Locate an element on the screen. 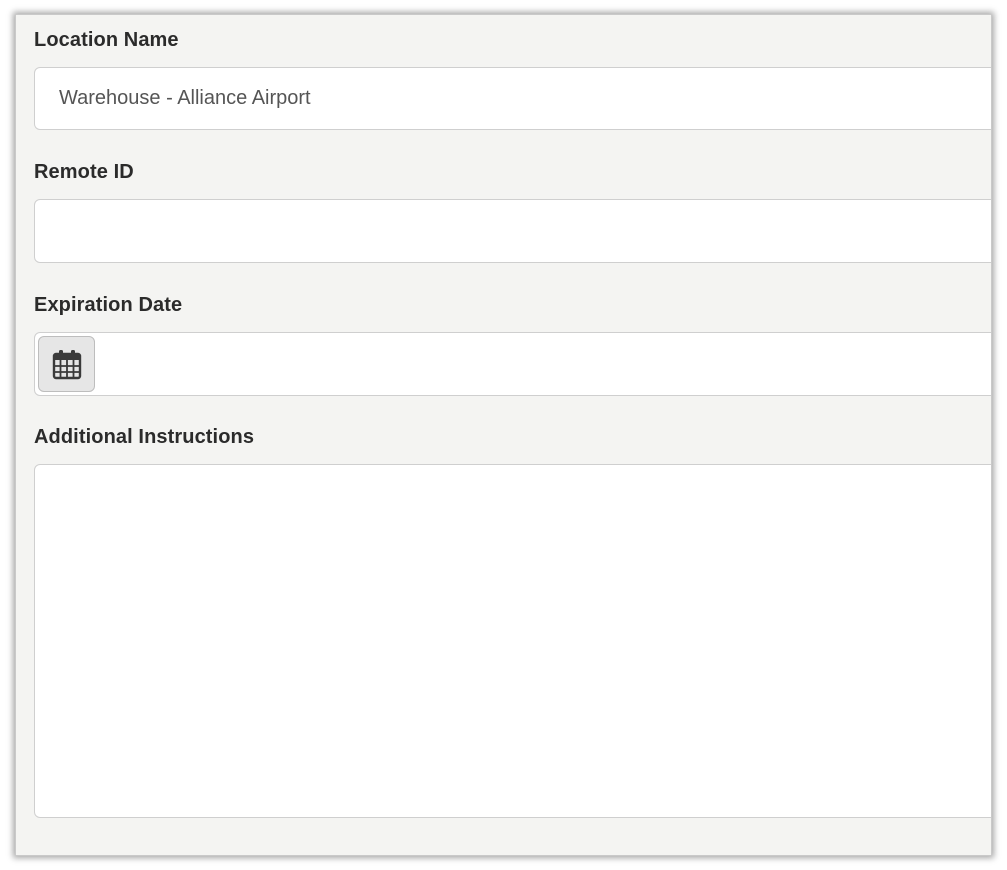  remote-id-label: Remote ID is located at coordinates (84, 172).